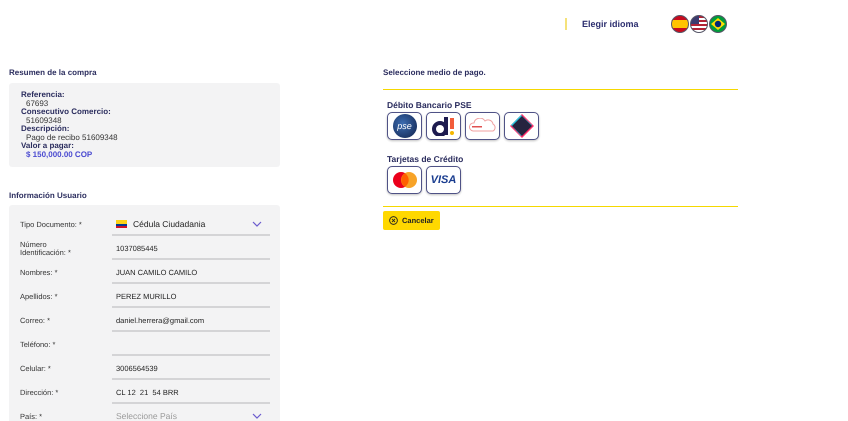 The width and height of the screenshot is (848, 421). Describe the element at coordinates (443, 180) in the screenshot. I see `visa-logo-button: VISA` at that location.